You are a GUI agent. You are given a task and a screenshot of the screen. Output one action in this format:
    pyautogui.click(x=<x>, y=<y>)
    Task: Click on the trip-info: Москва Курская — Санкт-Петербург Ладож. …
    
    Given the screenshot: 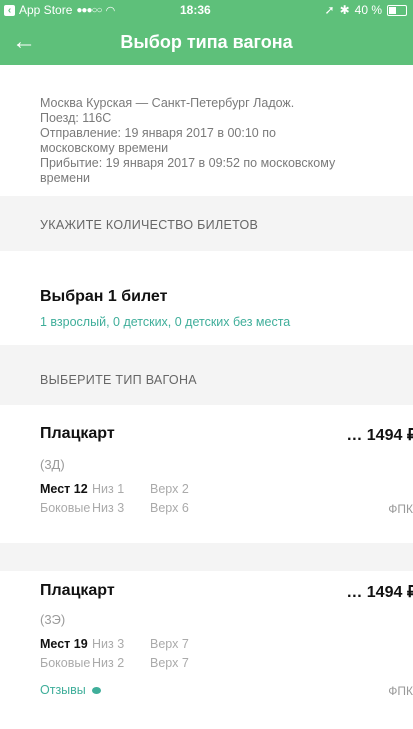 What is the action you would take?
    pyautogui.click(x=188, y=140)
    